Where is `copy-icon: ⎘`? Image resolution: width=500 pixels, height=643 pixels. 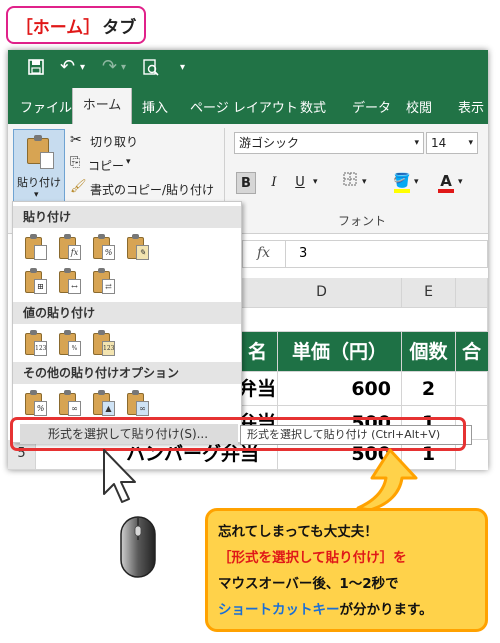 copy-icon: ⎘ is located at coordinates (75, 162).